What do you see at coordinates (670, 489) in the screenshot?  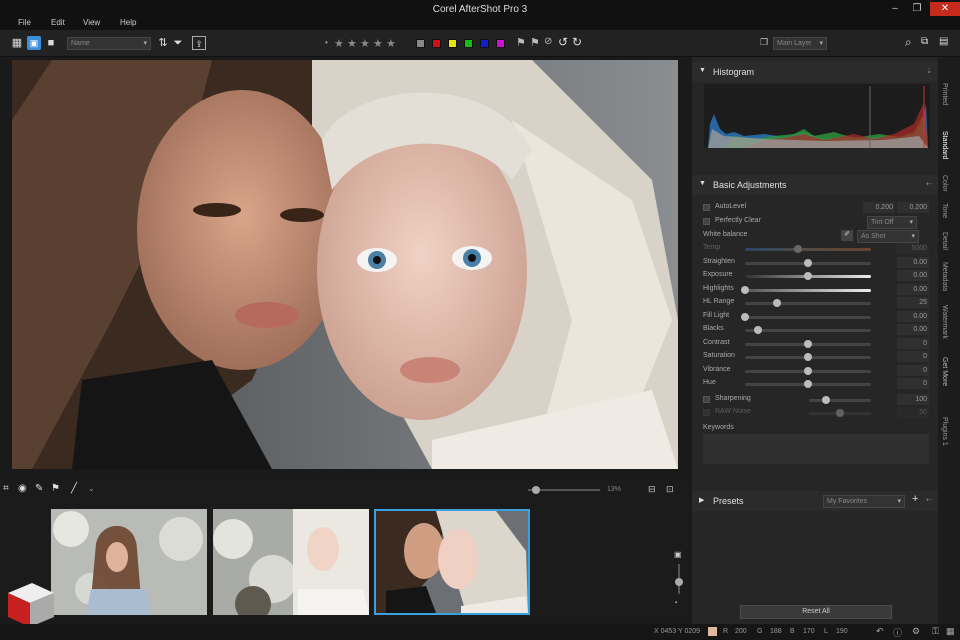 I see `actual-size-icon: ⊡` at bounding box center [670, 489].